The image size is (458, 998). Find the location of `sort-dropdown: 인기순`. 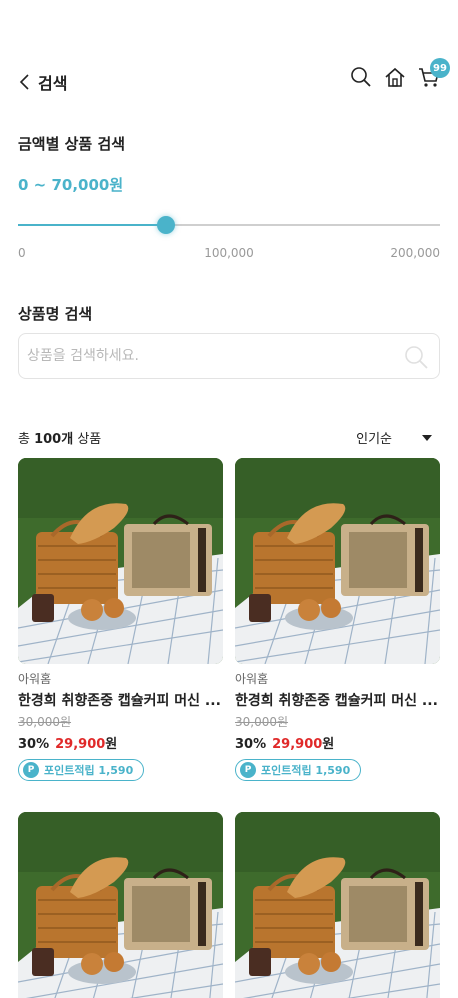

sort-dropdown: 인기순 is located at coordinates (394, 437).